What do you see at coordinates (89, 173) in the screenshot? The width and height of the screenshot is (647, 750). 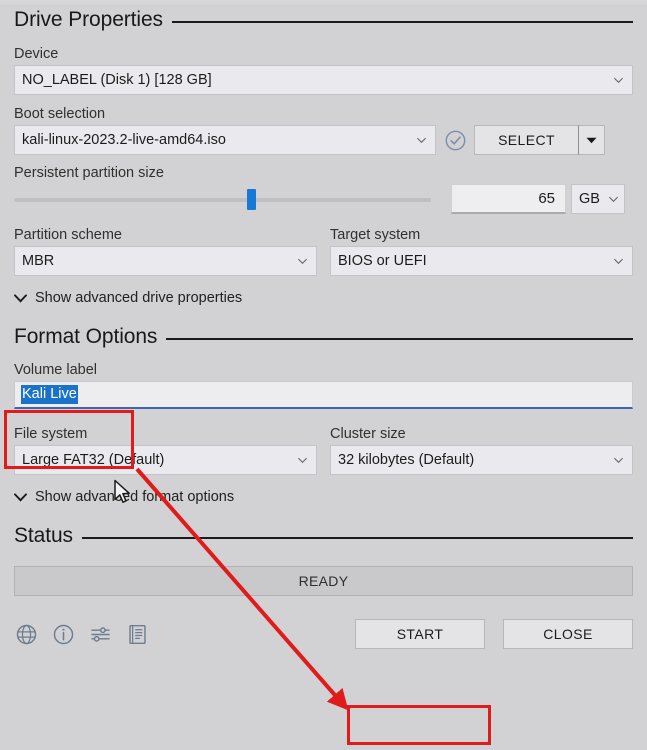 I see `persistent-partition-label: Persistent partition size` at bounding box center [89, 173].